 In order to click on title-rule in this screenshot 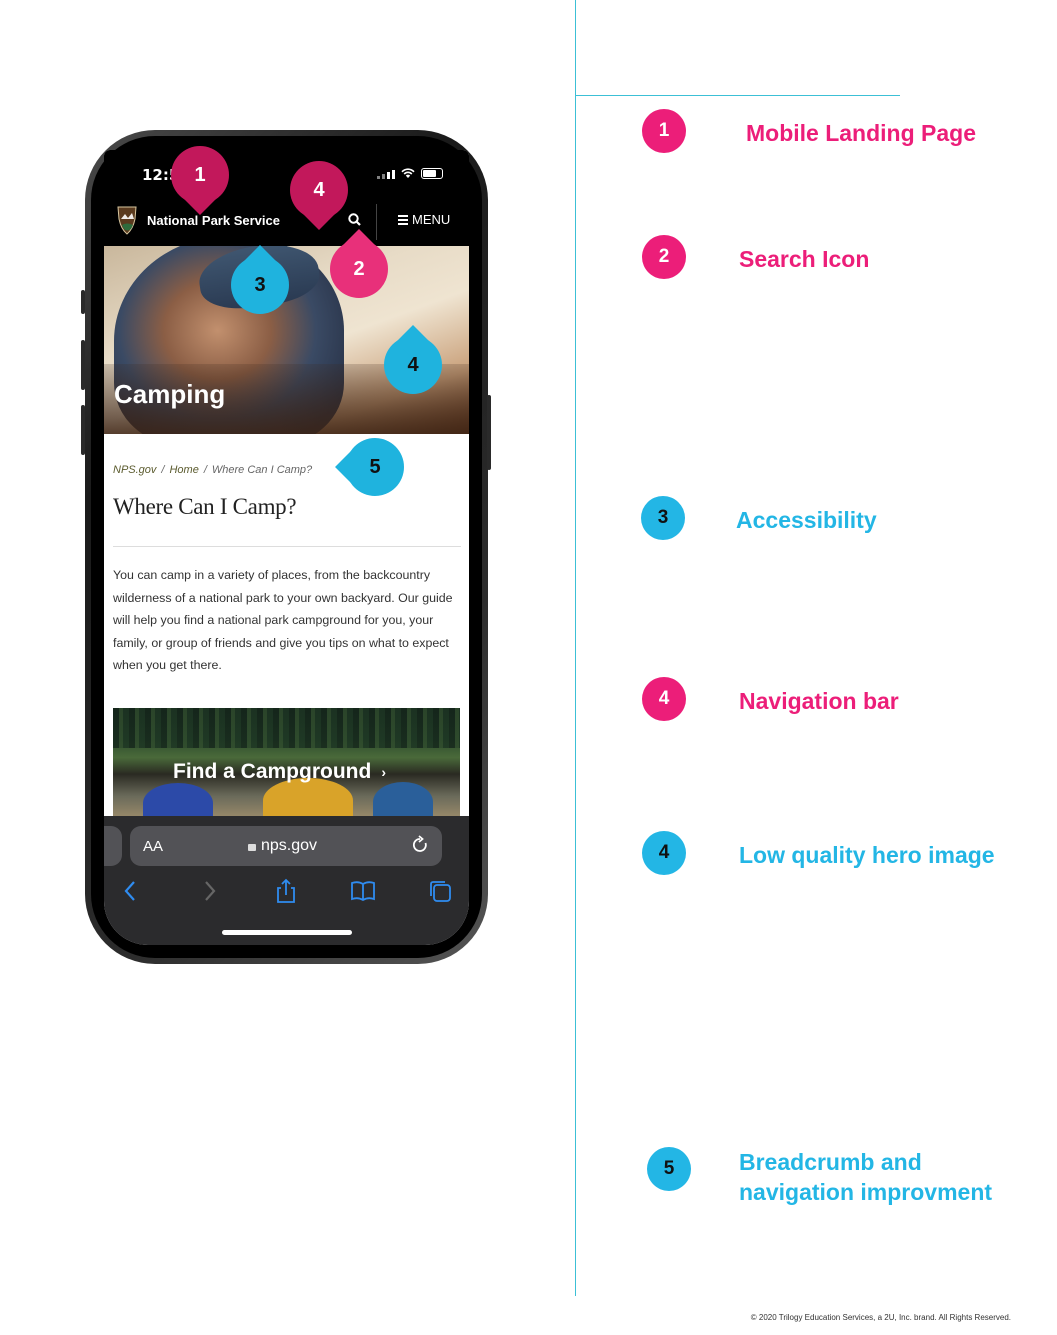, I will do `click(287, 546)`.